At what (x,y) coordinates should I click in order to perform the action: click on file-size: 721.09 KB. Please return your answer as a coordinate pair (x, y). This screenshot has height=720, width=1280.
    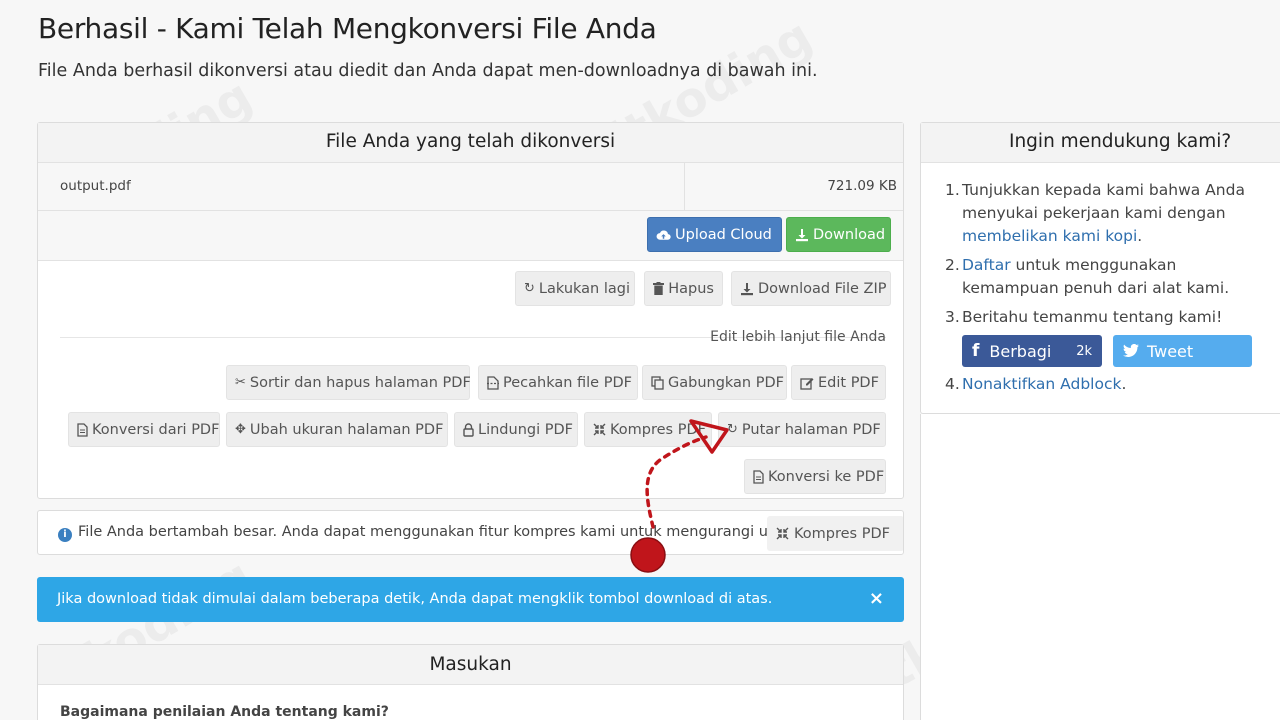
    Looking at the image, I should click on (862, 186).